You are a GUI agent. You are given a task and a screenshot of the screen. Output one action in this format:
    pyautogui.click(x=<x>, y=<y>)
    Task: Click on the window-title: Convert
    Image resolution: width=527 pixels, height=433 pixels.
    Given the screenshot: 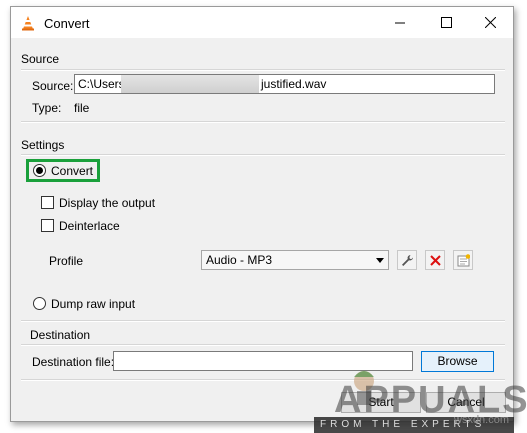 What is the action you would take?
    pyautogui.click(x=67, y=23)
    